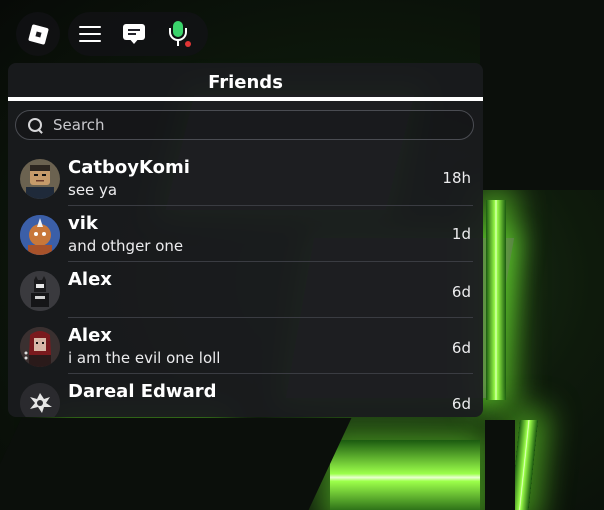 The width and height of the screenshot is (604, 510). I want to click on search-box, so click(244, 125).